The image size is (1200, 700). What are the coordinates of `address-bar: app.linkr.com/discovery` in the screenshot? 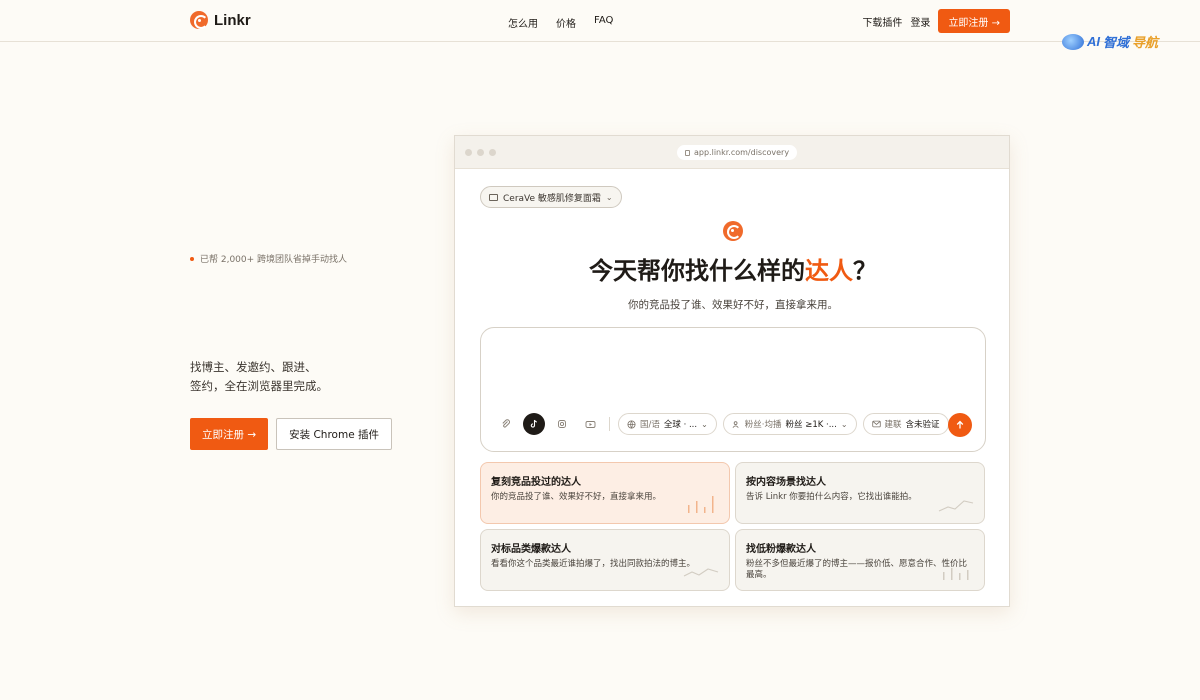 It's located at (737, 152).